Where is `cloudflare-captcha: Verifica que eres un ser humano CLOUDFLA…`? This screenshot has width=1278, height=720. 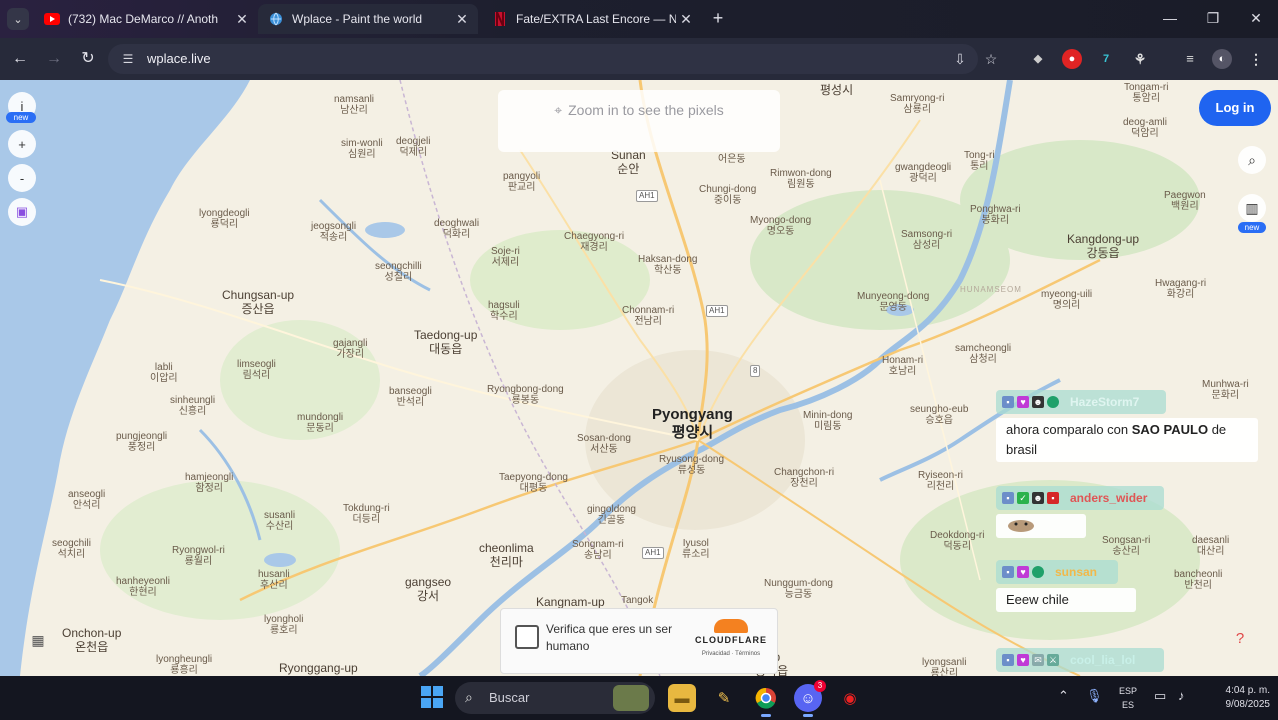 cloudflare-captcha: Verifica que eres un ser humano CLOUDFLA… is located at coordinates (639, 641).